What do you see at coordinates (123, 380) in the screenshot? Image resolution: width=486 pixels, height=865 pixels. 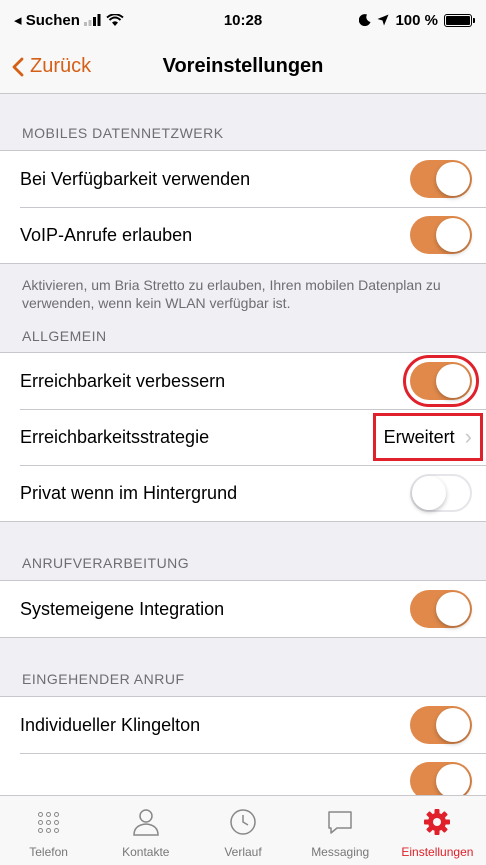 I see `row-label: Erreichbarkeit verbessern` at bounding box center [123, 380].